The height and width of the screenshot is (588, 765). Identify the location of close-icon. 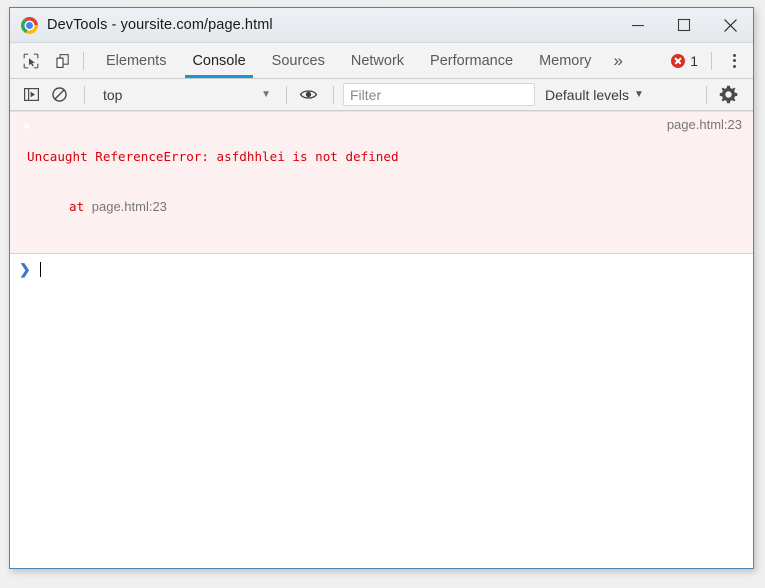
(730, 25).